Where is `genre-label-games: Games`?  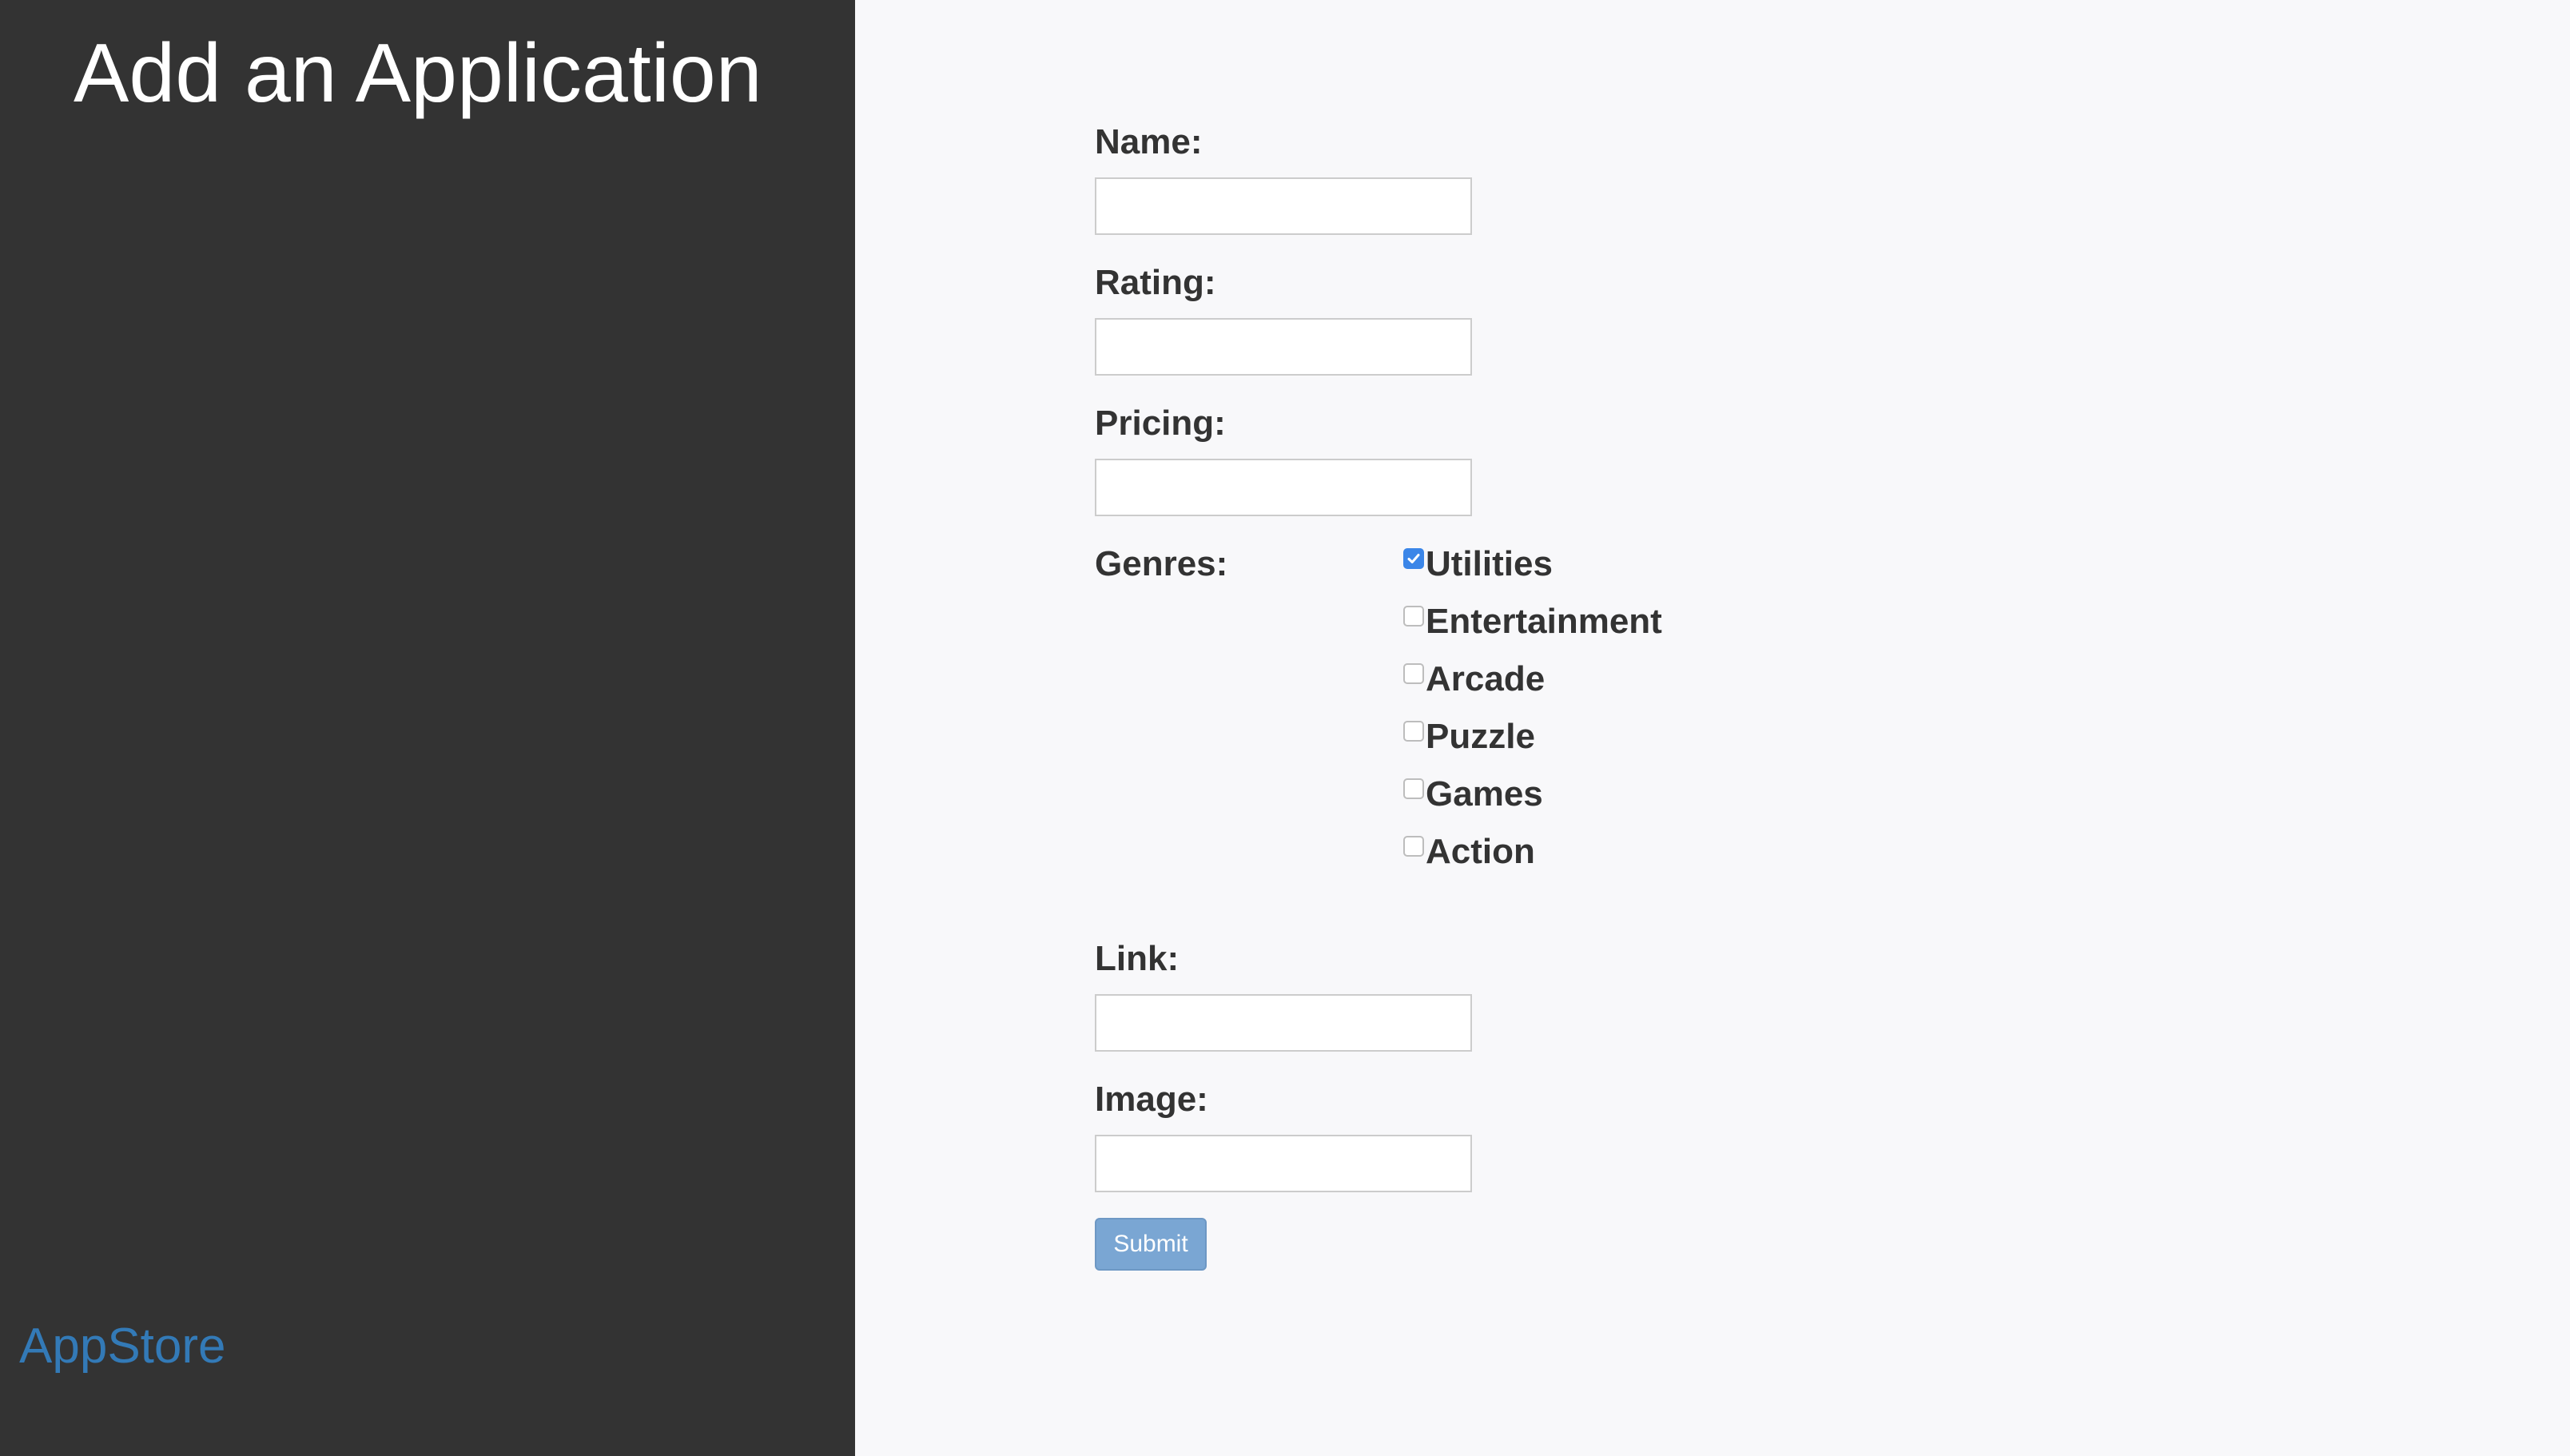
genre-label-games: Games is located at coordinates (1484, 794).